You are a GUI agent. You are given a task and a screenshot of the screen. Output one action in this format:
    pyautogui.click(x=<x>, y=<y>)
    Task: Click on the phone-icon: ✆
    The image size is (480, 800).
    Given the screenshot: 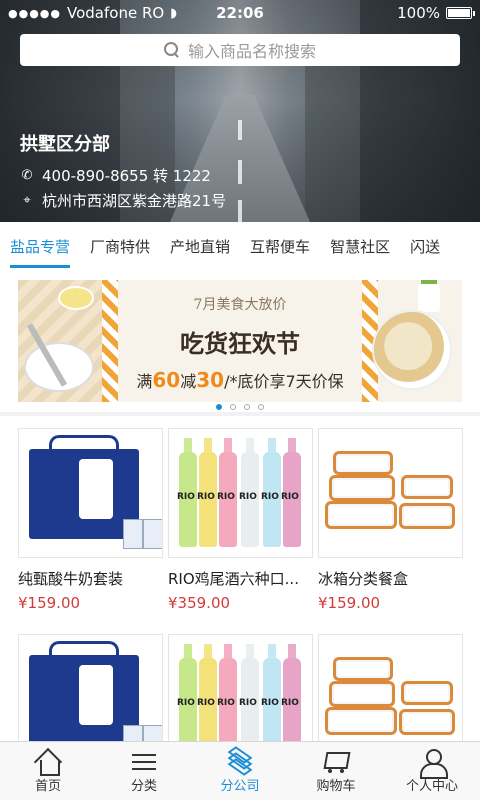 What is the action you would take?
    pyautogui.click(x=27, y=175)
    